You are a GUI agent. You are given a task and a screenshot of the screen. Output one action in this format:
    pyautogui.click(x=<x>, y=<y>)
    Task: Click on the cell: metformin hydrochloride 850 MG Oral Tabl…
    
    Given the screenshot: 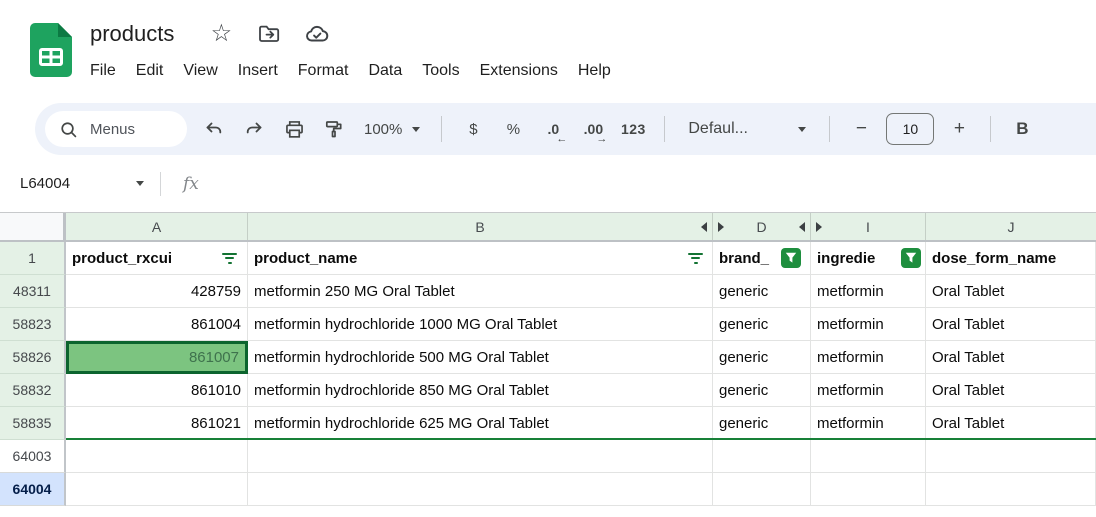 What is the action you would take?
    pyautogui.click(x=480, y=390)
    